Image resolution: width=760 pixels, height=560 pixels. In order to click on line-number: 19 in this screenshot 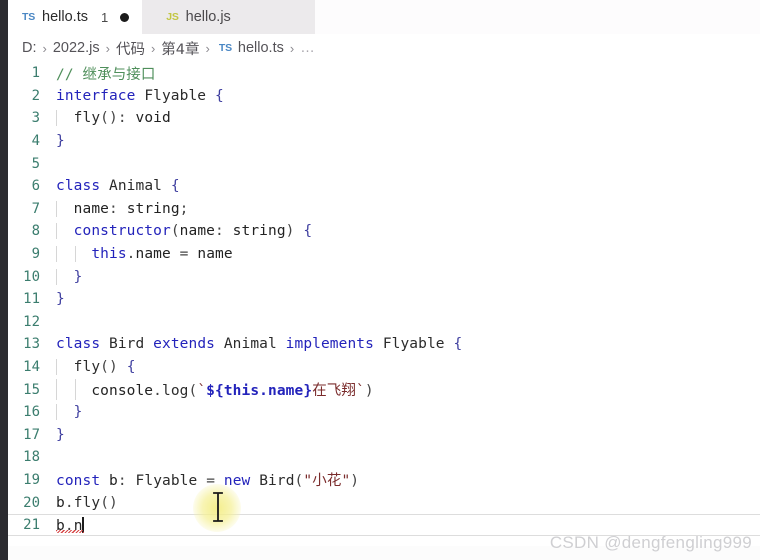, I will do `click(31, 479)`.